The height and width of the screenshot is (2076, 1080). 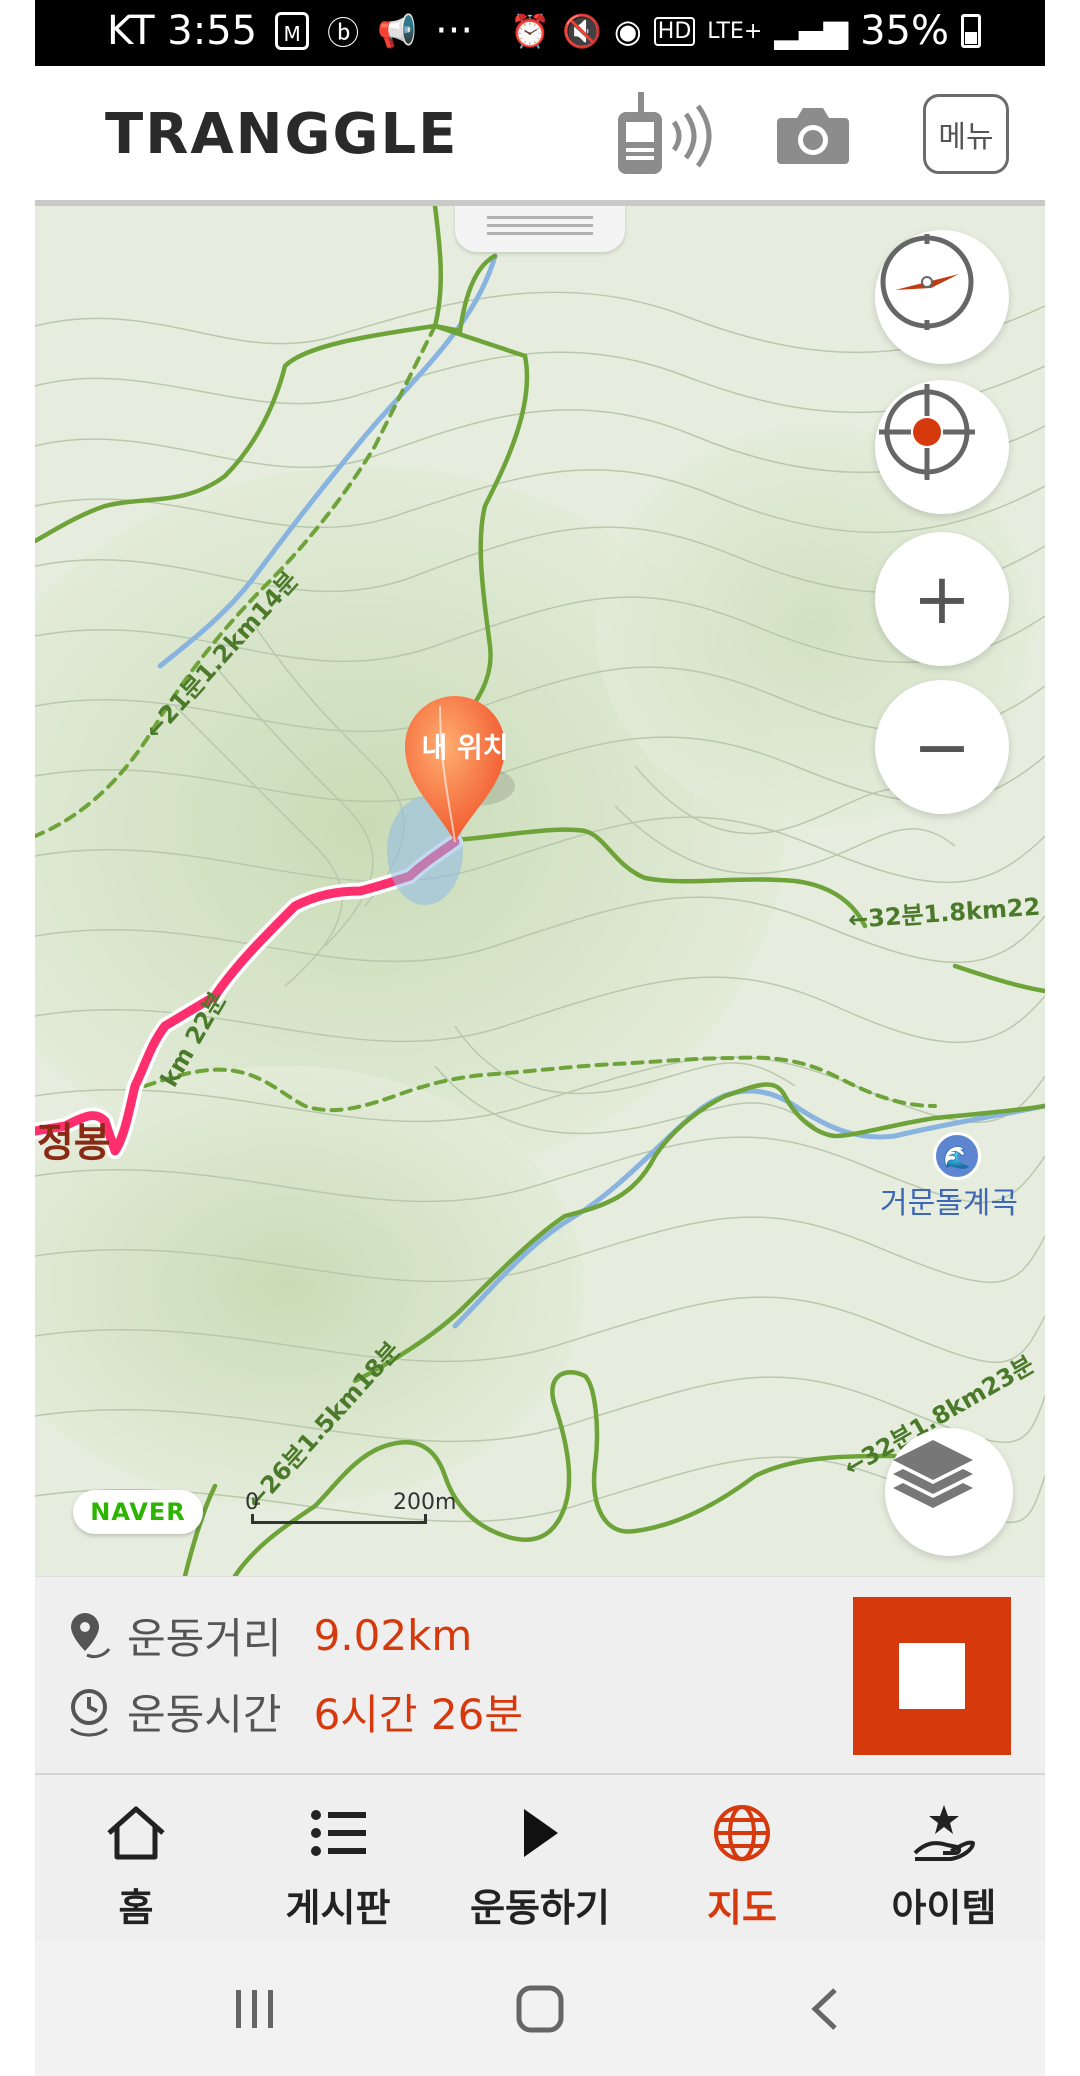 What do you see at coordinates (418, 1714) in the screenshot?
I see `time-value: 6시간 26분` at bounding box center [418, 1714].